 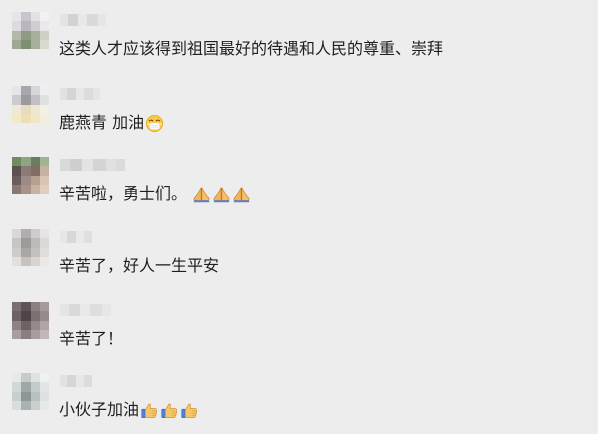 What do you see at coordinates (154, 123) in the screenshot?
I see `face-with-medical-mask-emoji` at bounding box center [154, 123].